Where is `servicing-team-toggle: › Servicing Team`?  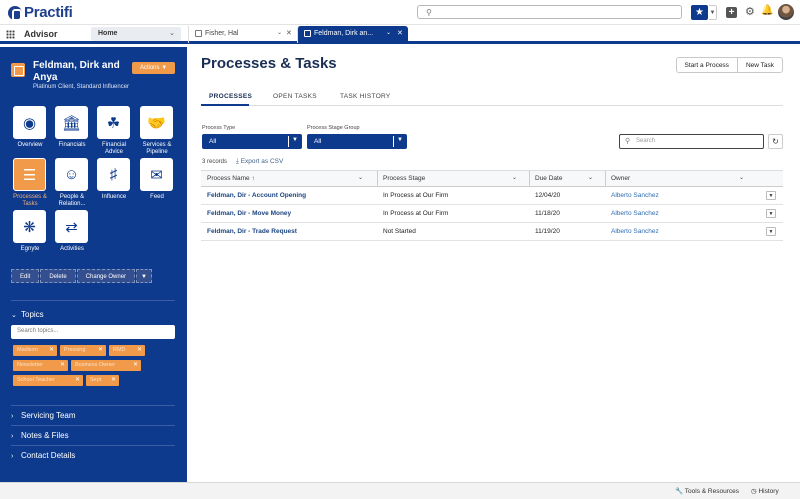 servicing-team-toggle: › Servicing Team is located at coordinates (43, 415).